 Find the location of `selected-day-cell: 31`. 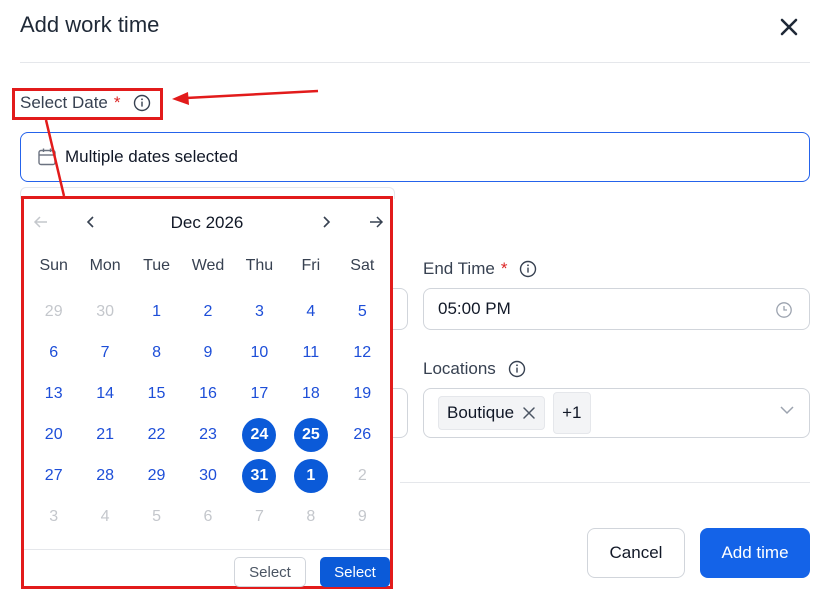

selected-day-cell: 31 is located at coordinates (259, 475).